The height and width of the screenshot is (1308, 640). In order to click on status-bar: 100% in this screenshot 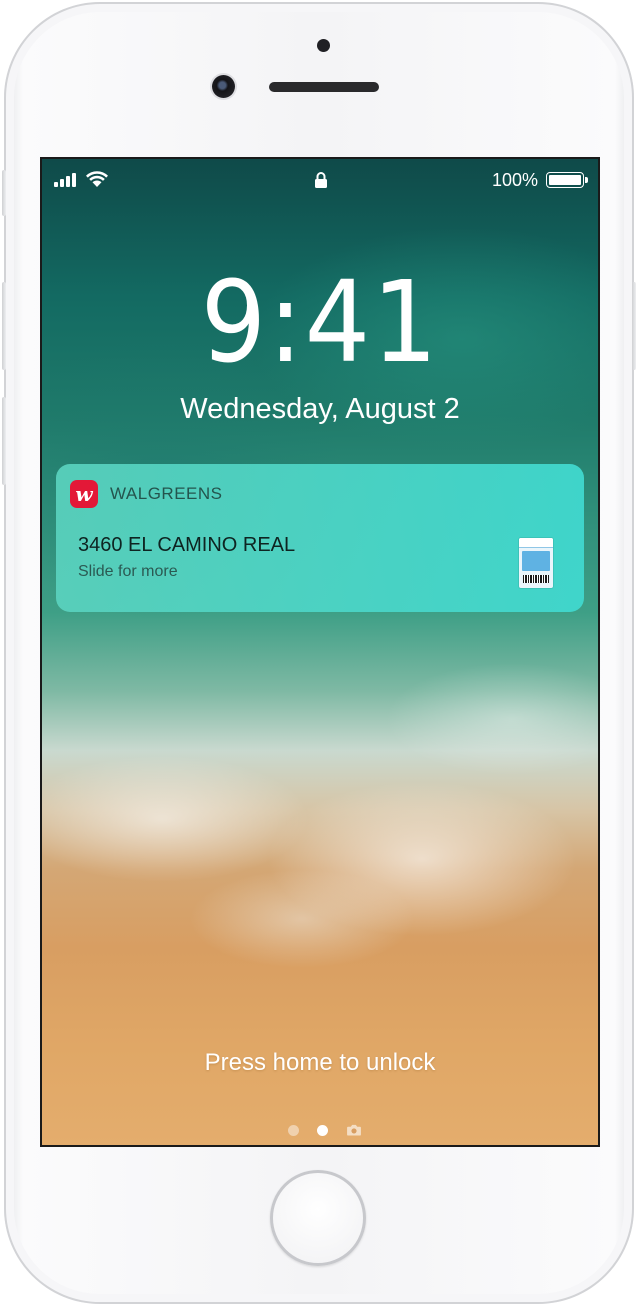, I will do `click(320, 179)`.